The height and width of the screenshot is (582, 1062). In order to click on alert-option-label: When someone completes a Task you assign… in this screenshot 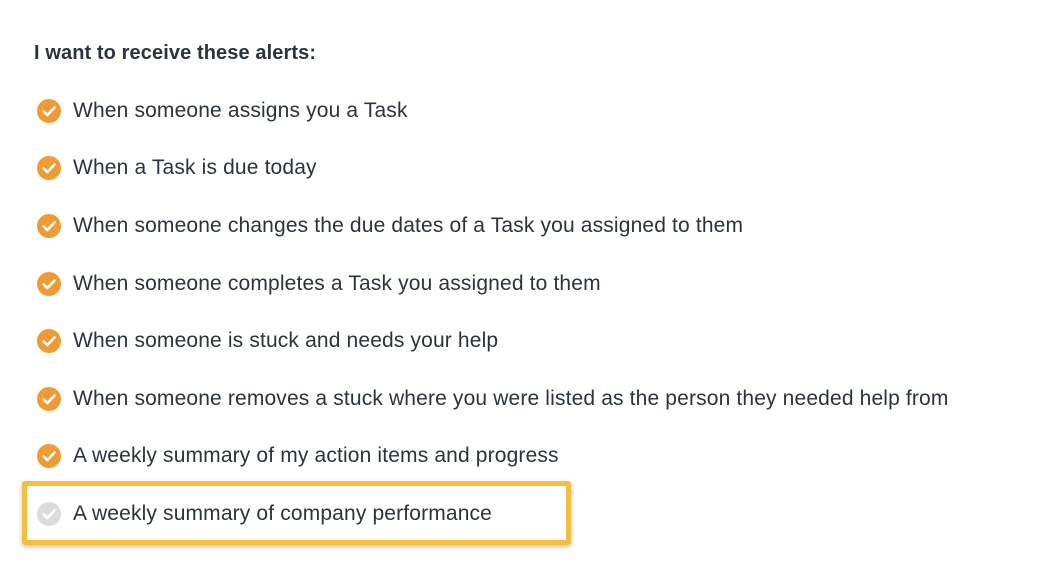, I will do `click(337, 283)`.